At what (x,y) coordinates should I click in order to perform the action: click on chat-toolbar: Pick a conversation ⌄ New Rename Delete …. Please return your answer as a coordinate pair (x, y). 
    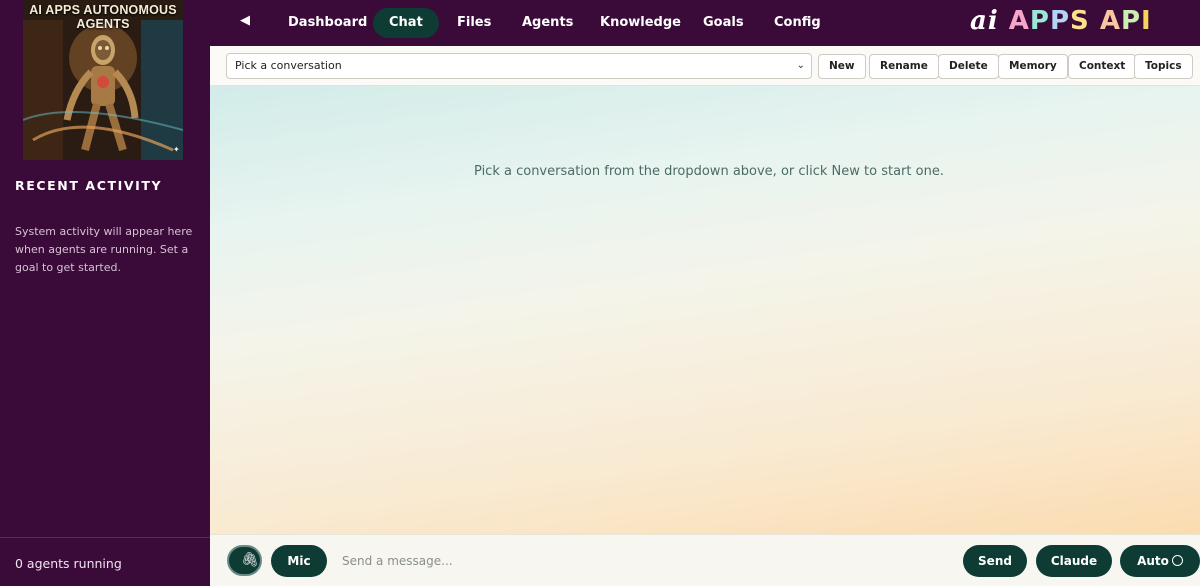
    Looking at the image, I should click on (705, 66).